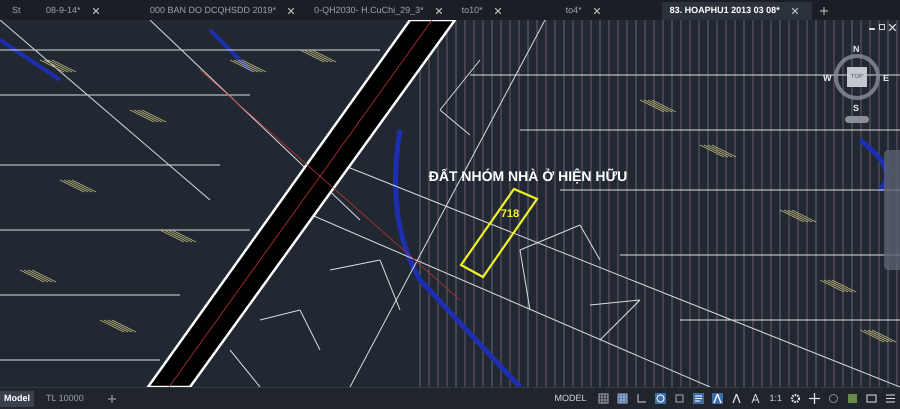  I want to click on parcel-outline, so click(499, 233).